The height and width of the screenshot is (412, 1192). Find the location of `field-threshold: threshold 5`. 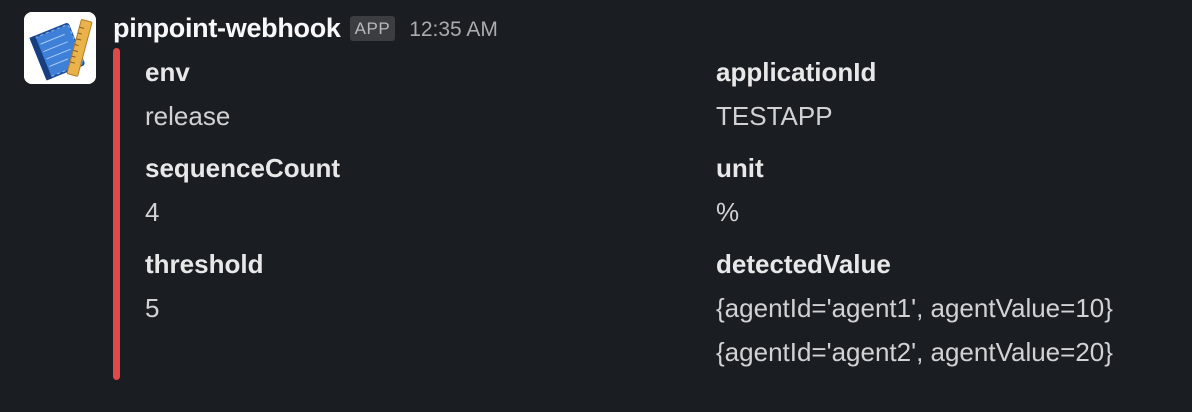

field-threshold: threshold 5 is located at coordinates (405, 286).